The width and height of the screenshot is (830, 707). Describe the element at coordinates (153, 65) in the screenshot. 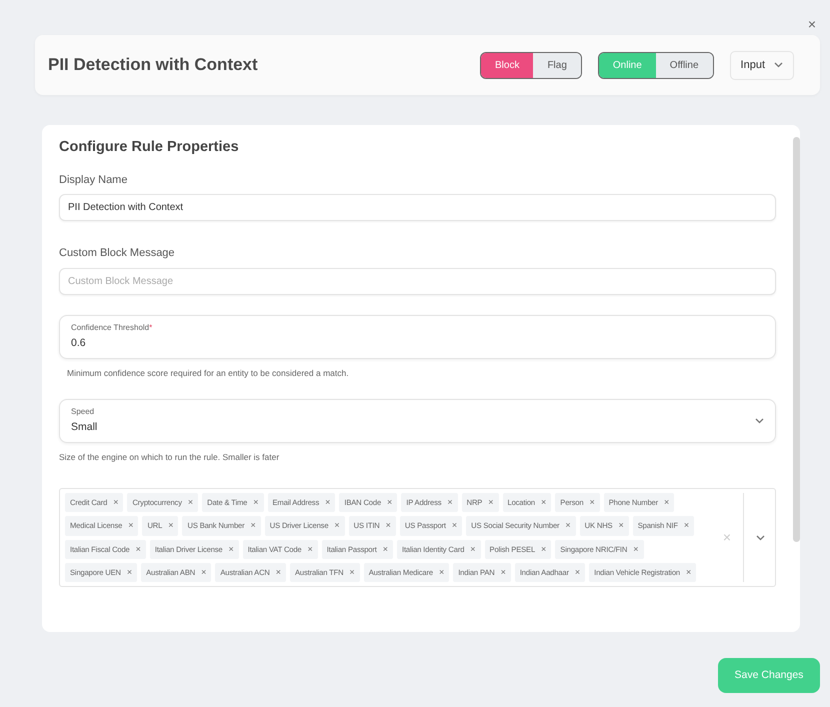

I see `rule-title: PII Detection with Context` at that location.